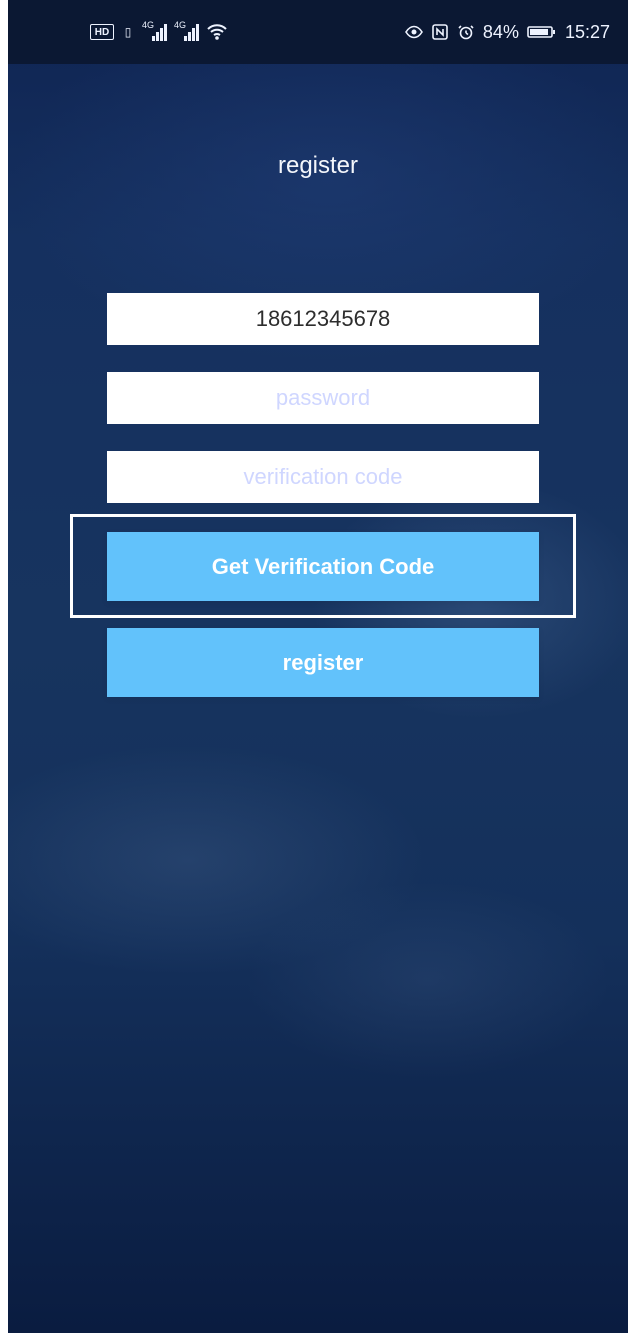 This screenshot has height=1333, width=635. Describe the element at coordinates (323, 566) in the screenshot. I see `get-verification-code-button: Get Verification Code` at that location.